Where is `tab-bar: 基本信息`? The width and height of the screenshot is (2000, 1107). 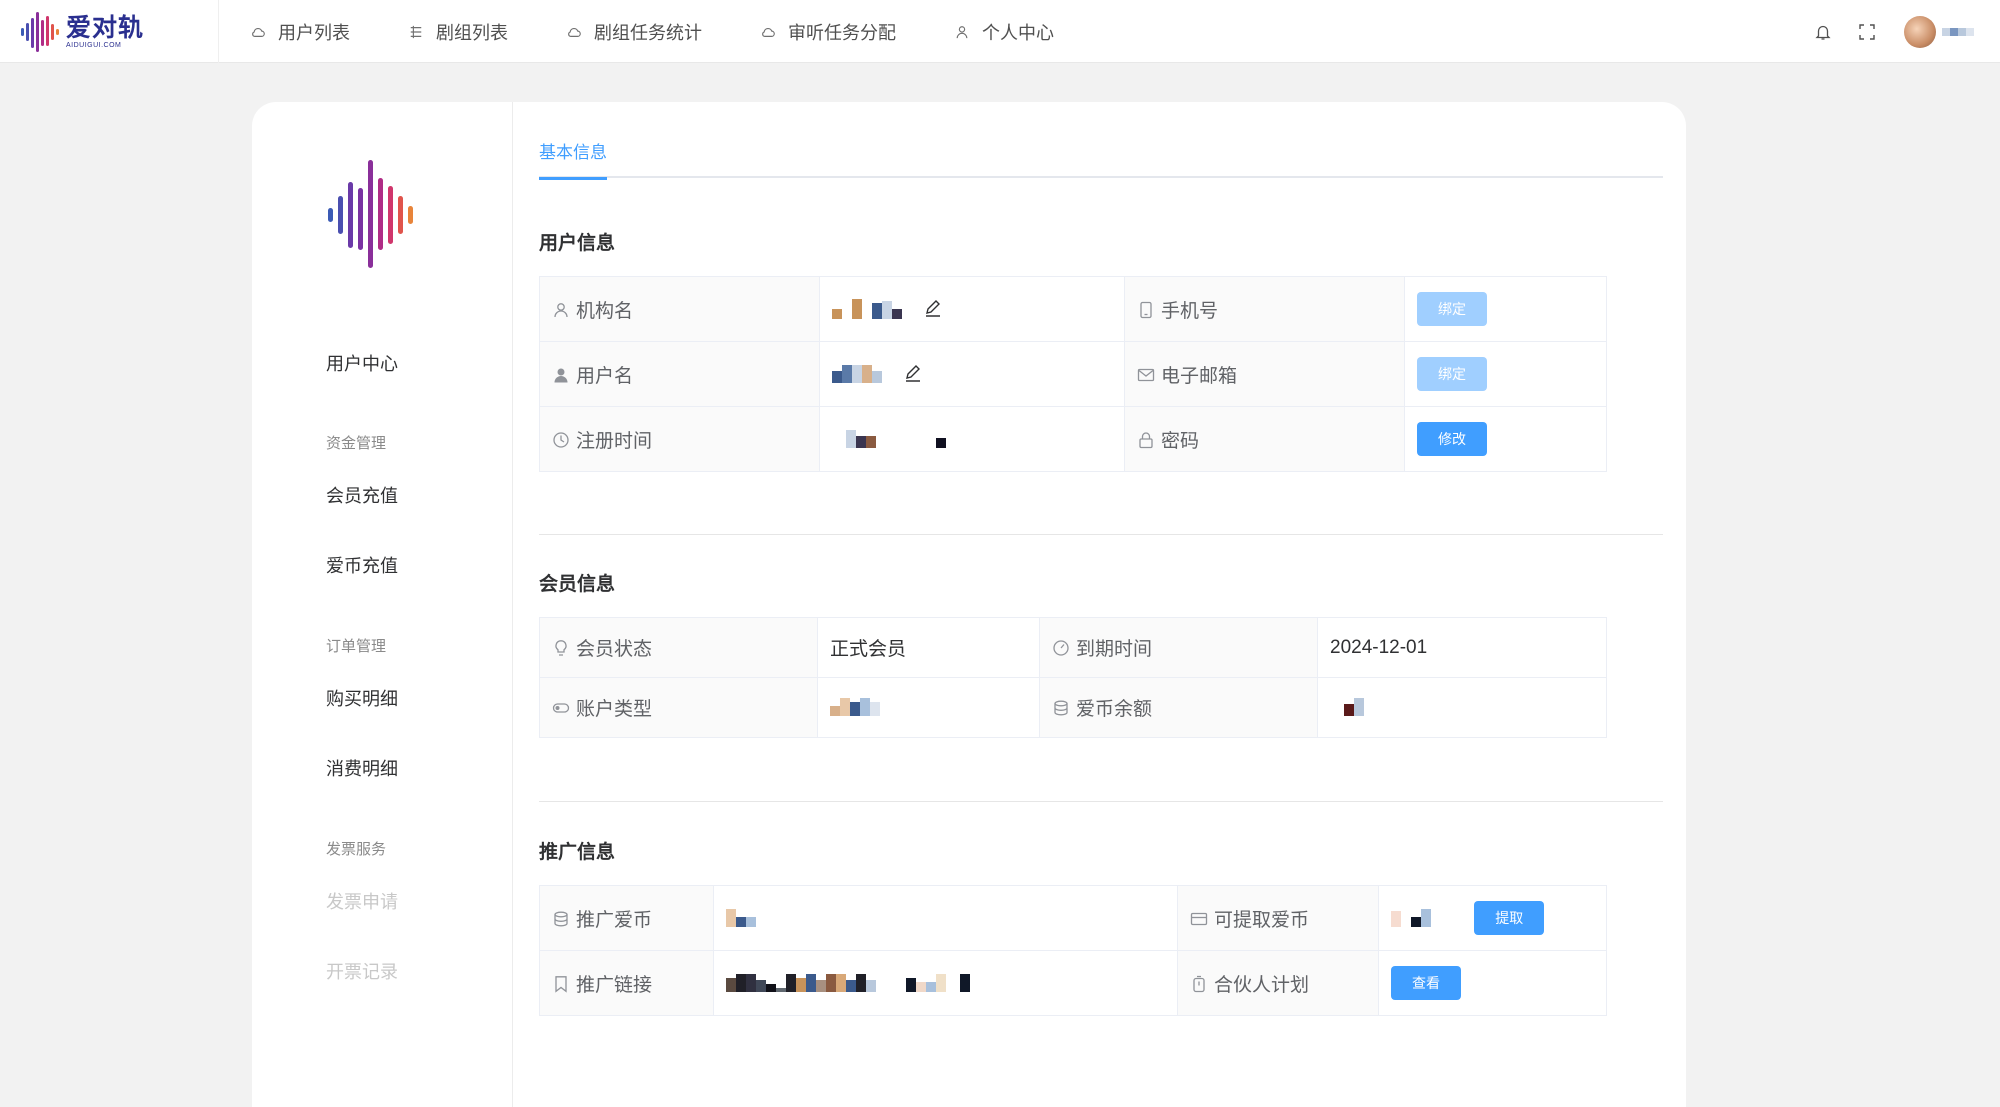
tab-bar: 基本信息 is located at coordinates (1101, 159).